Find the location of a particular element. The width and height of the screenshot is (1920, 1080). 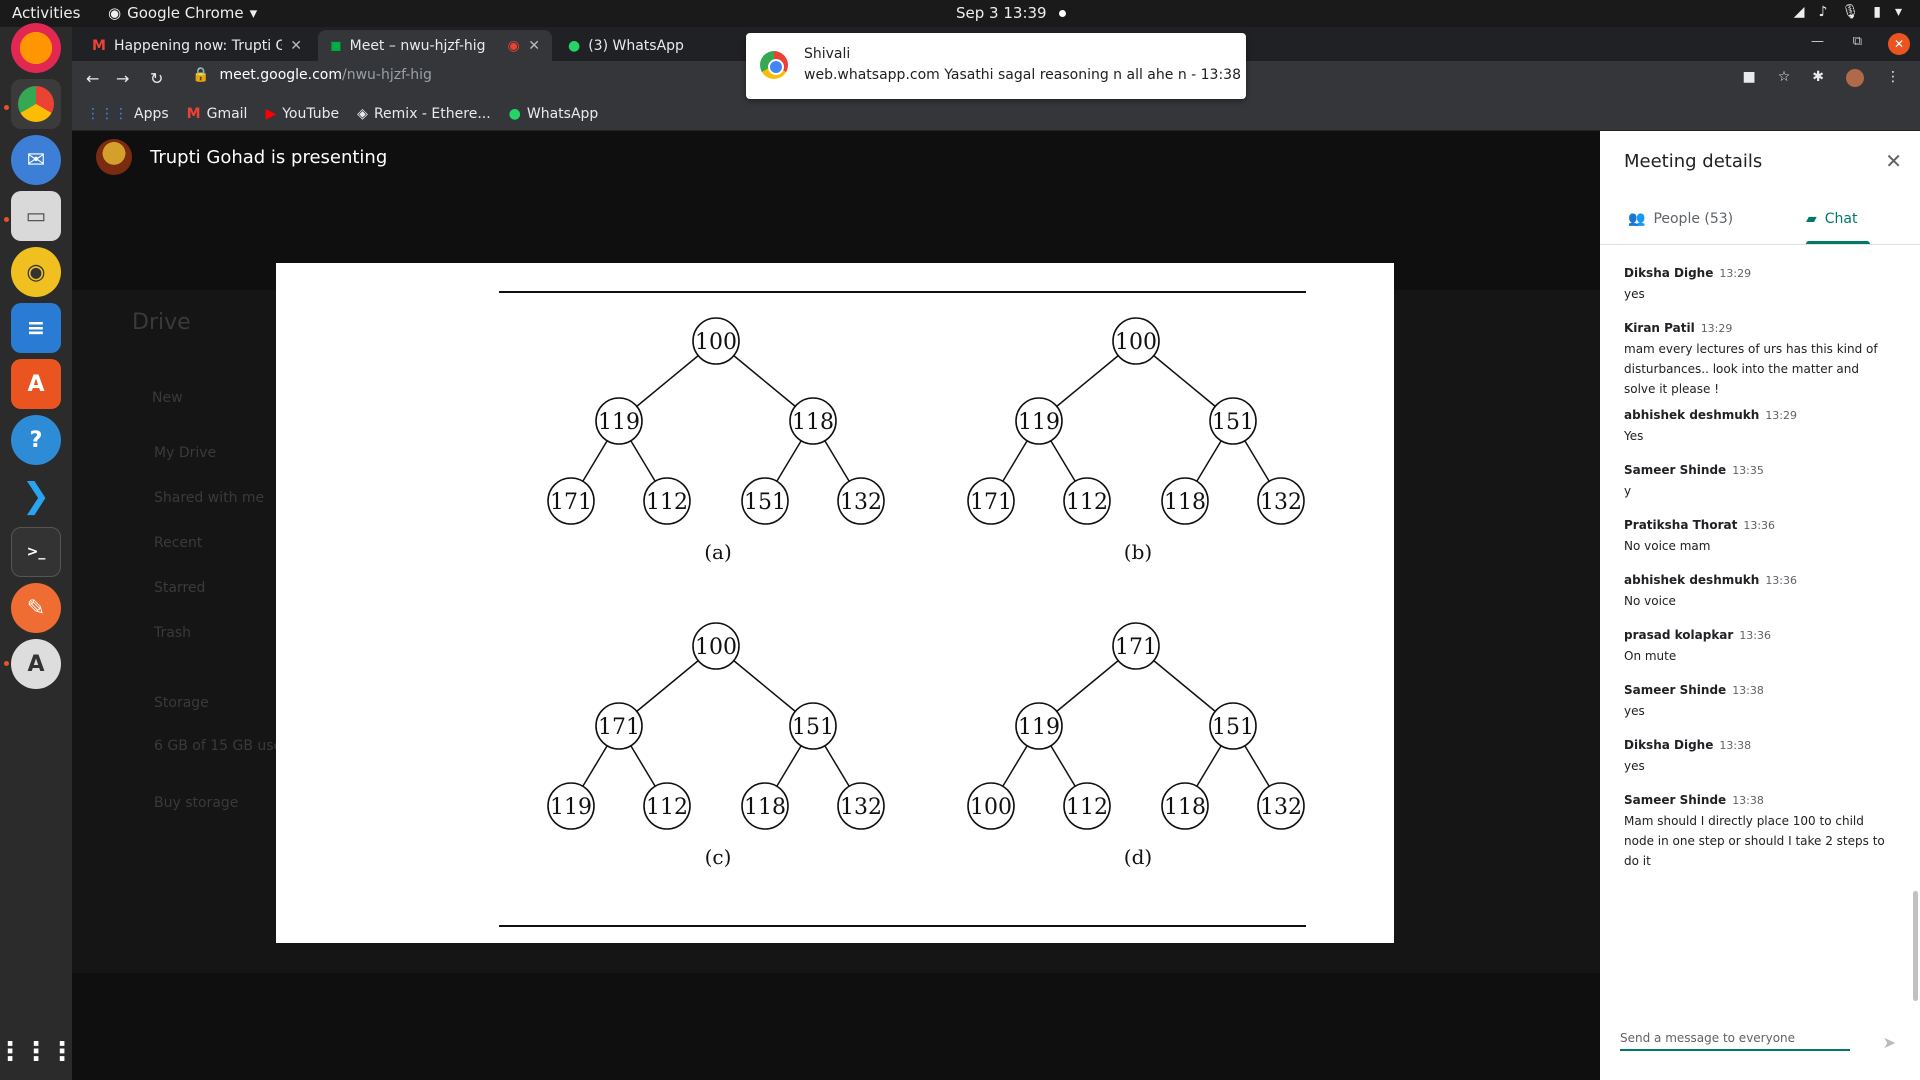

tab-meet: ◼ Meet – nwu-hjzf-hig ◉ ✕ is located at coordinates (435, 45).